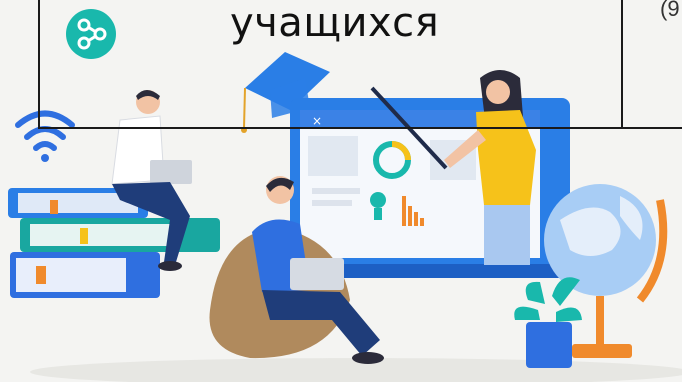  What do you see at coordinates (670, 10) in the screenshot?
I see `cut-off-text: (9` at bounding box center [670, 10].